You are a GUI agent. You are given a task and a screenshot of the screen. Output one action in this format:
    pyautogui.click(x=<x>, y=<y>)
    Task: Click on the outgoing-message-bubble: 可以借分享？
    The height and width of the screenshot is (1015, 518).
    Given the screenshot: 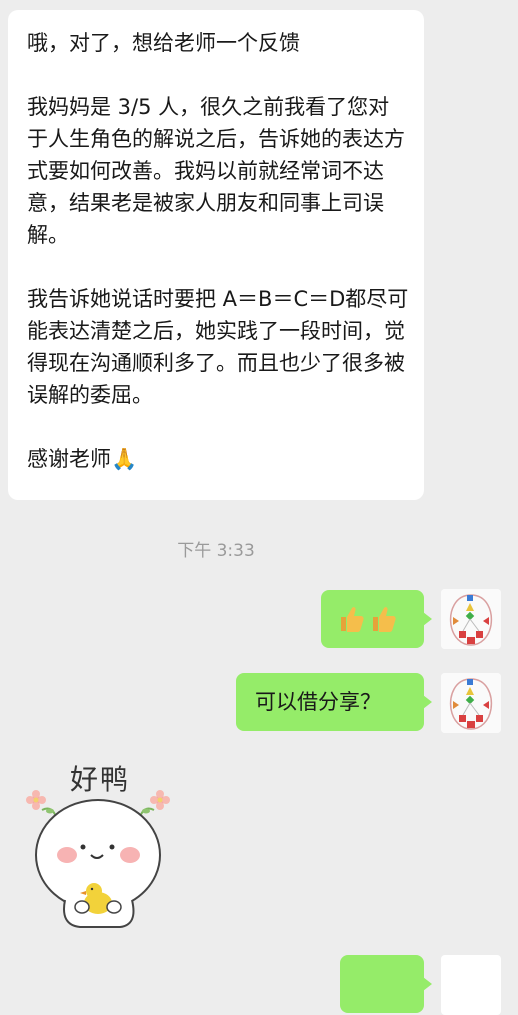 What is the action you would take?
    pyautogui.click(x=334, y=702)
    